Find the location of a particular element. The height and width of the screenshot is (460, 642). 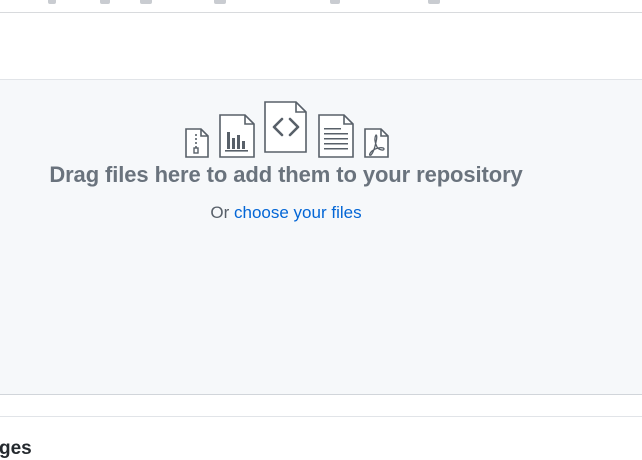

chart-file-icon is located at coordinates (237, 136).